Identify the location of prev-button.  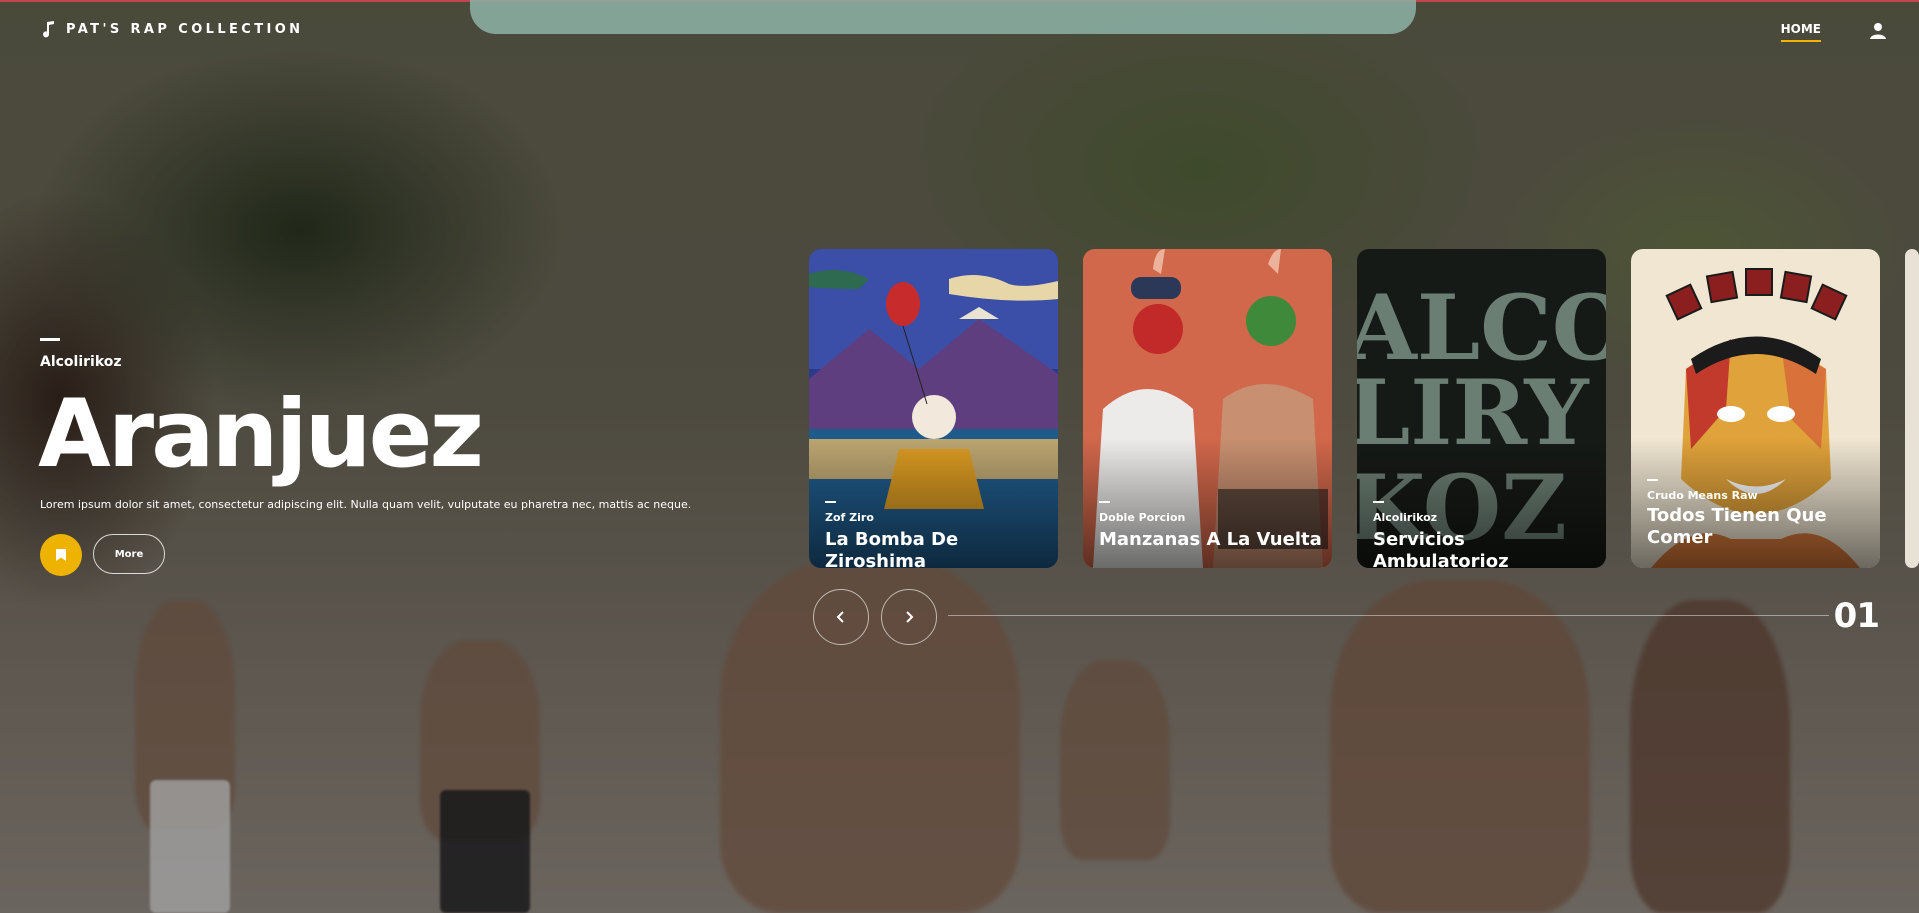
(841, 617).